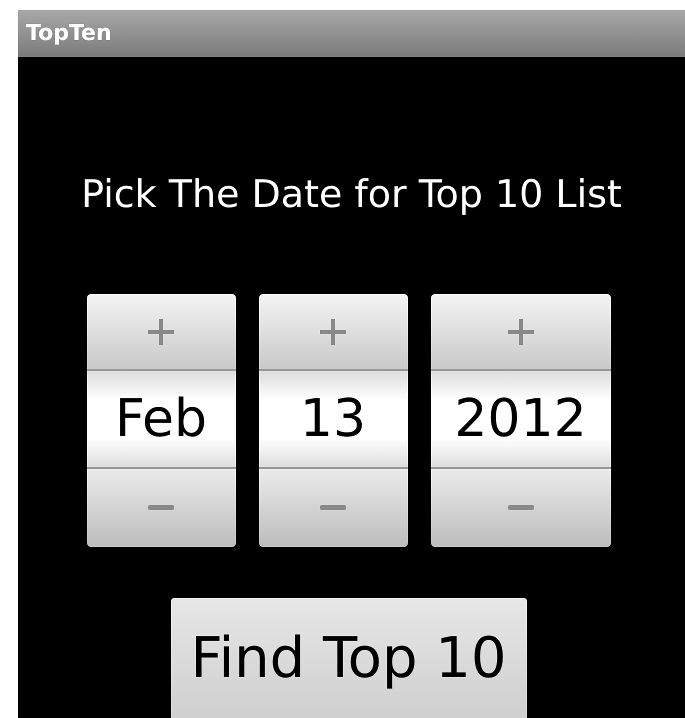 The height and width of the screenshot is (718, 685). Describe the element at coordinates (161, 419) in the screenshot. I see `picker-value: Feb` at that location.